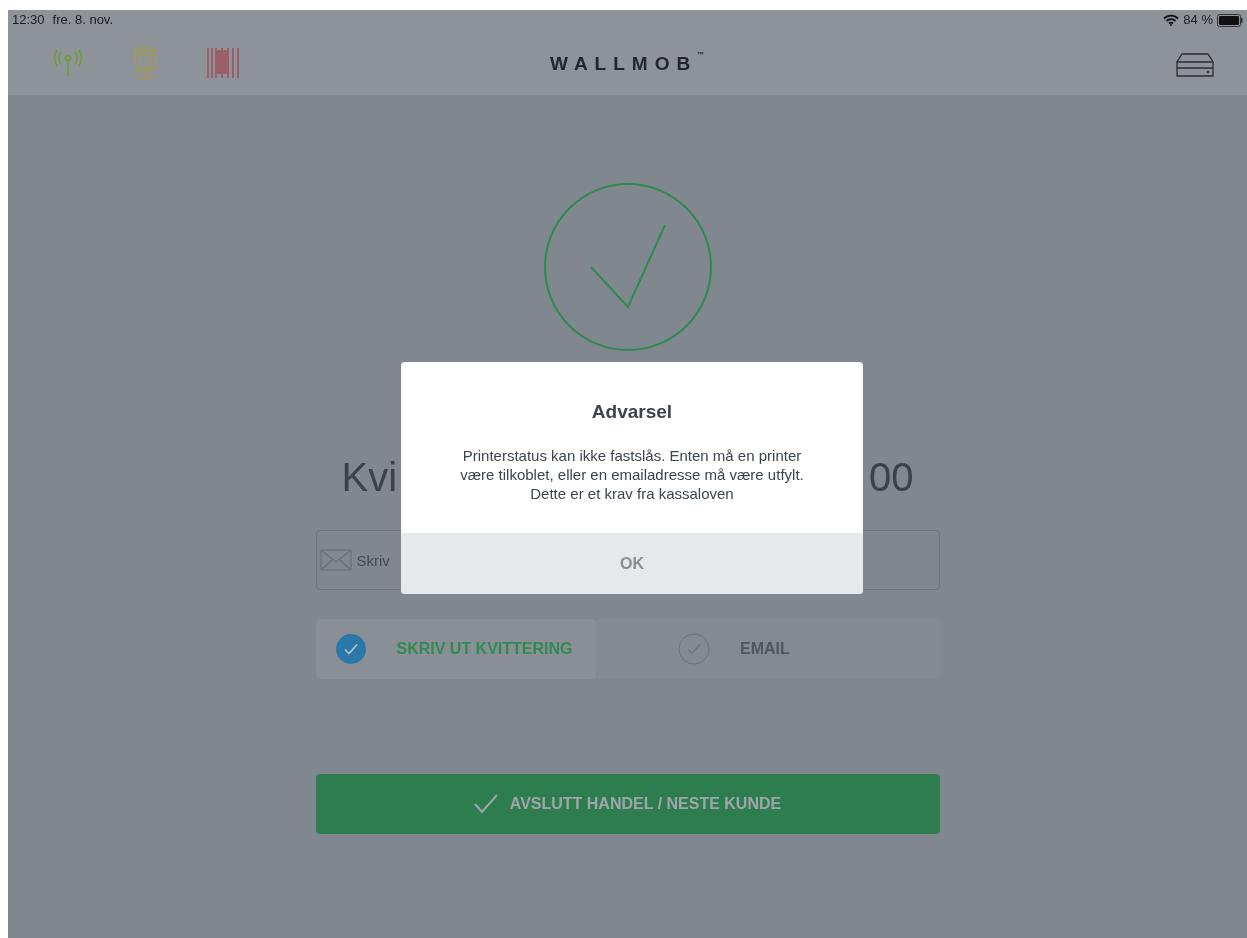 The width and height of the screenshot is (1247, 938). What do you see at coordinates (1198, 20) in the screenshot?
I see `battery-percent: 84 %` at bounding box center [1198, 20].